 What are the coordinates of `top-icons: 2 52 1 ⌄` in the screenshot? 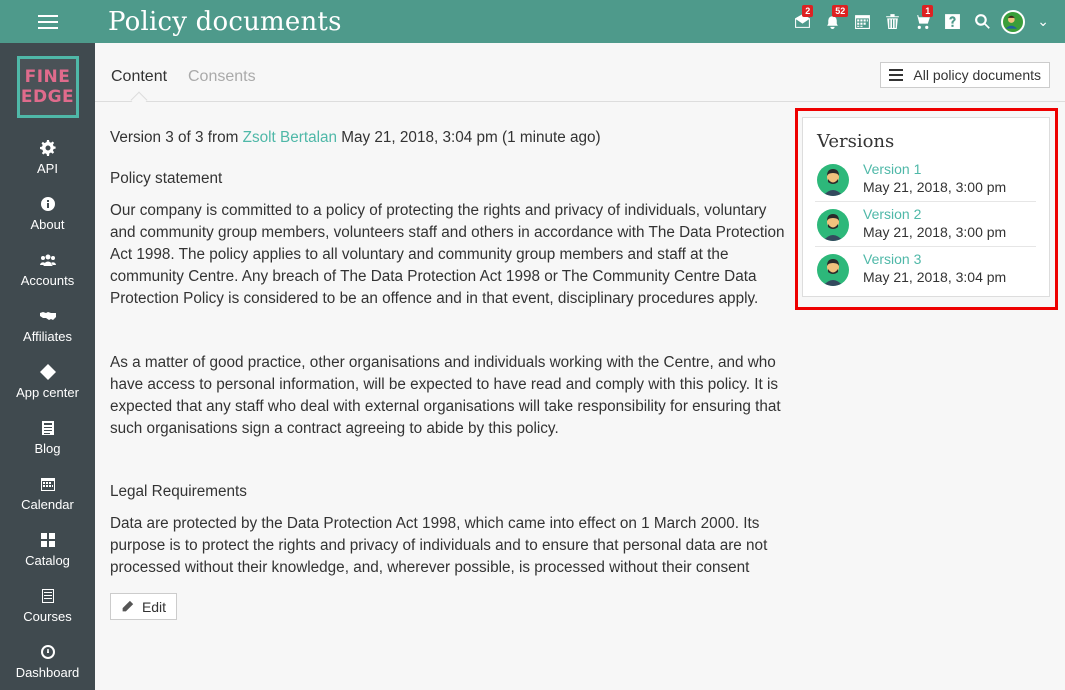 It's located at (926, 21).